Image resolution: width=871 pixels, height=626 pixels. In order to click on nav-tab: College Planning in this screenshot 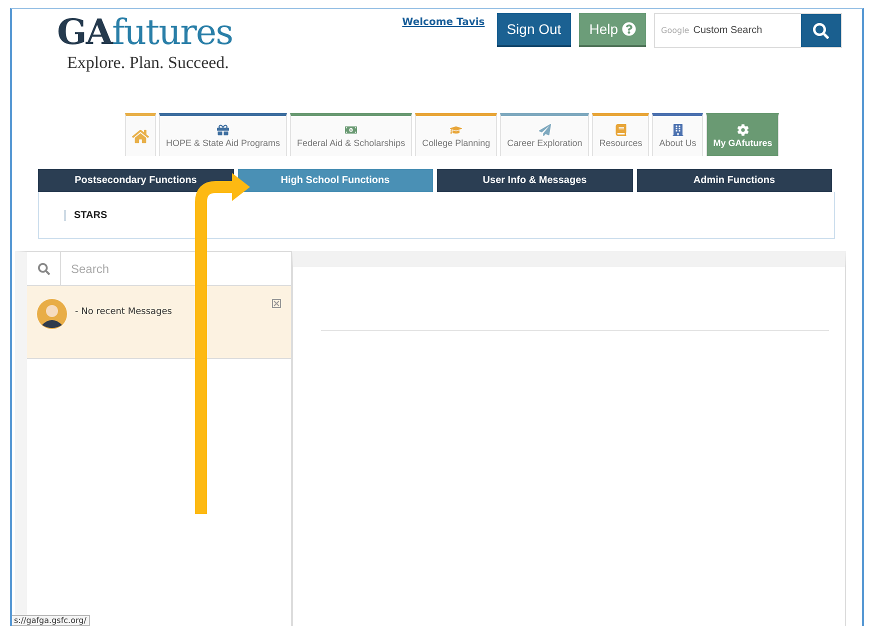, I will do `click(456, 134)`.